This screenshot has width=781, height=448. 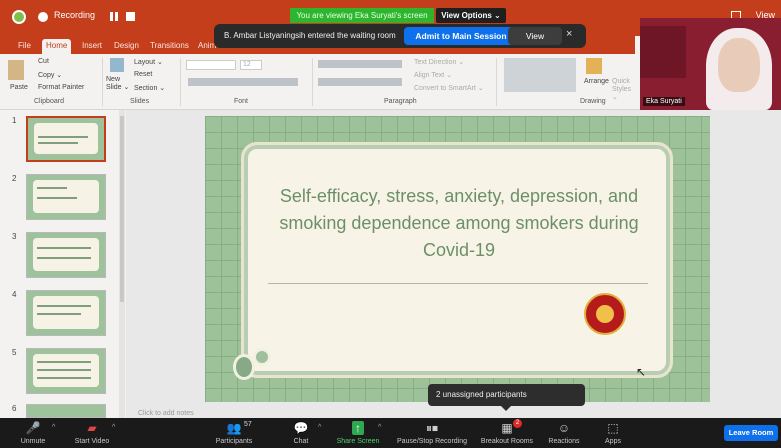 What do you see at coordinates (14, 408) in the screenshot?
I see `slide-number: 6` at bounding box center [14, 408].